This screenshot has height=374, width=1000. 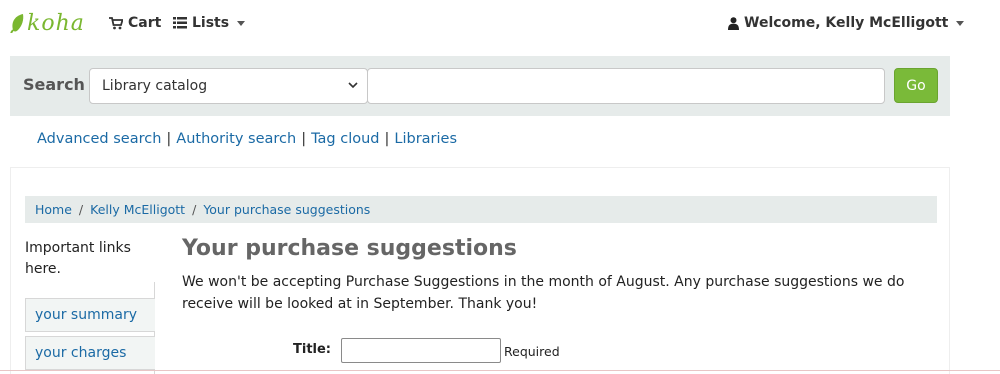 What do you see at coordinates (90, 353) in the screenshot?
I see `sidebar-item-charges: your charges` at bounding box center [90, 353].